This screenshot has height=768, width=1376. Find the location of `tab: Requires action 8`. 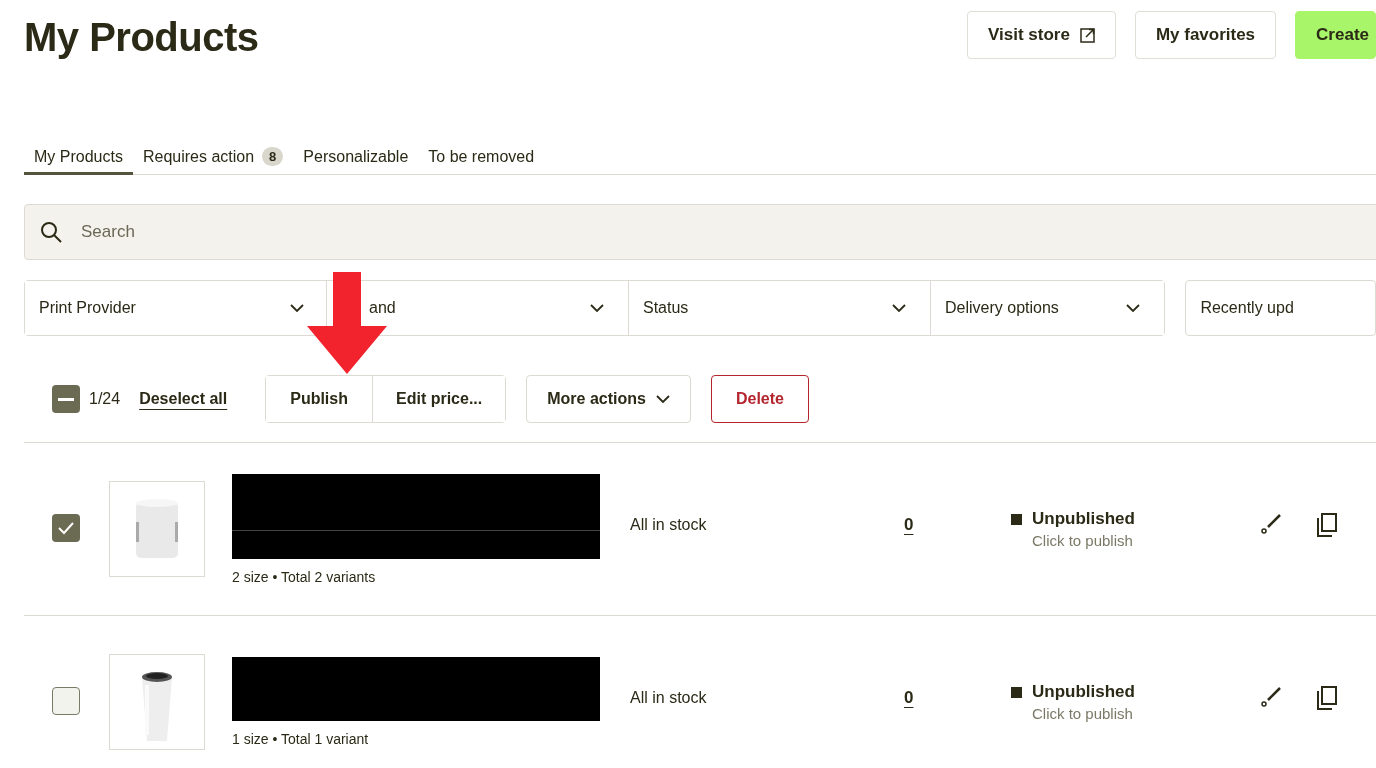

tab: Requires action 8 is located at coordinates (213, 161).